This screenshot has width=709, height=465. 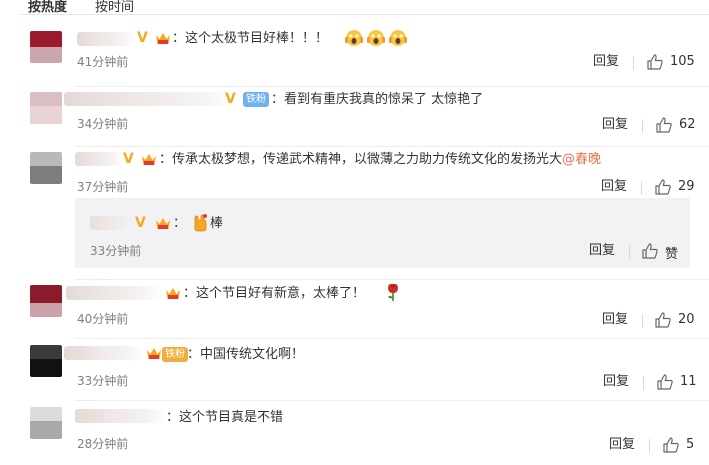 I want to click on emoji-scream-icon, so click(x=376, y=38).